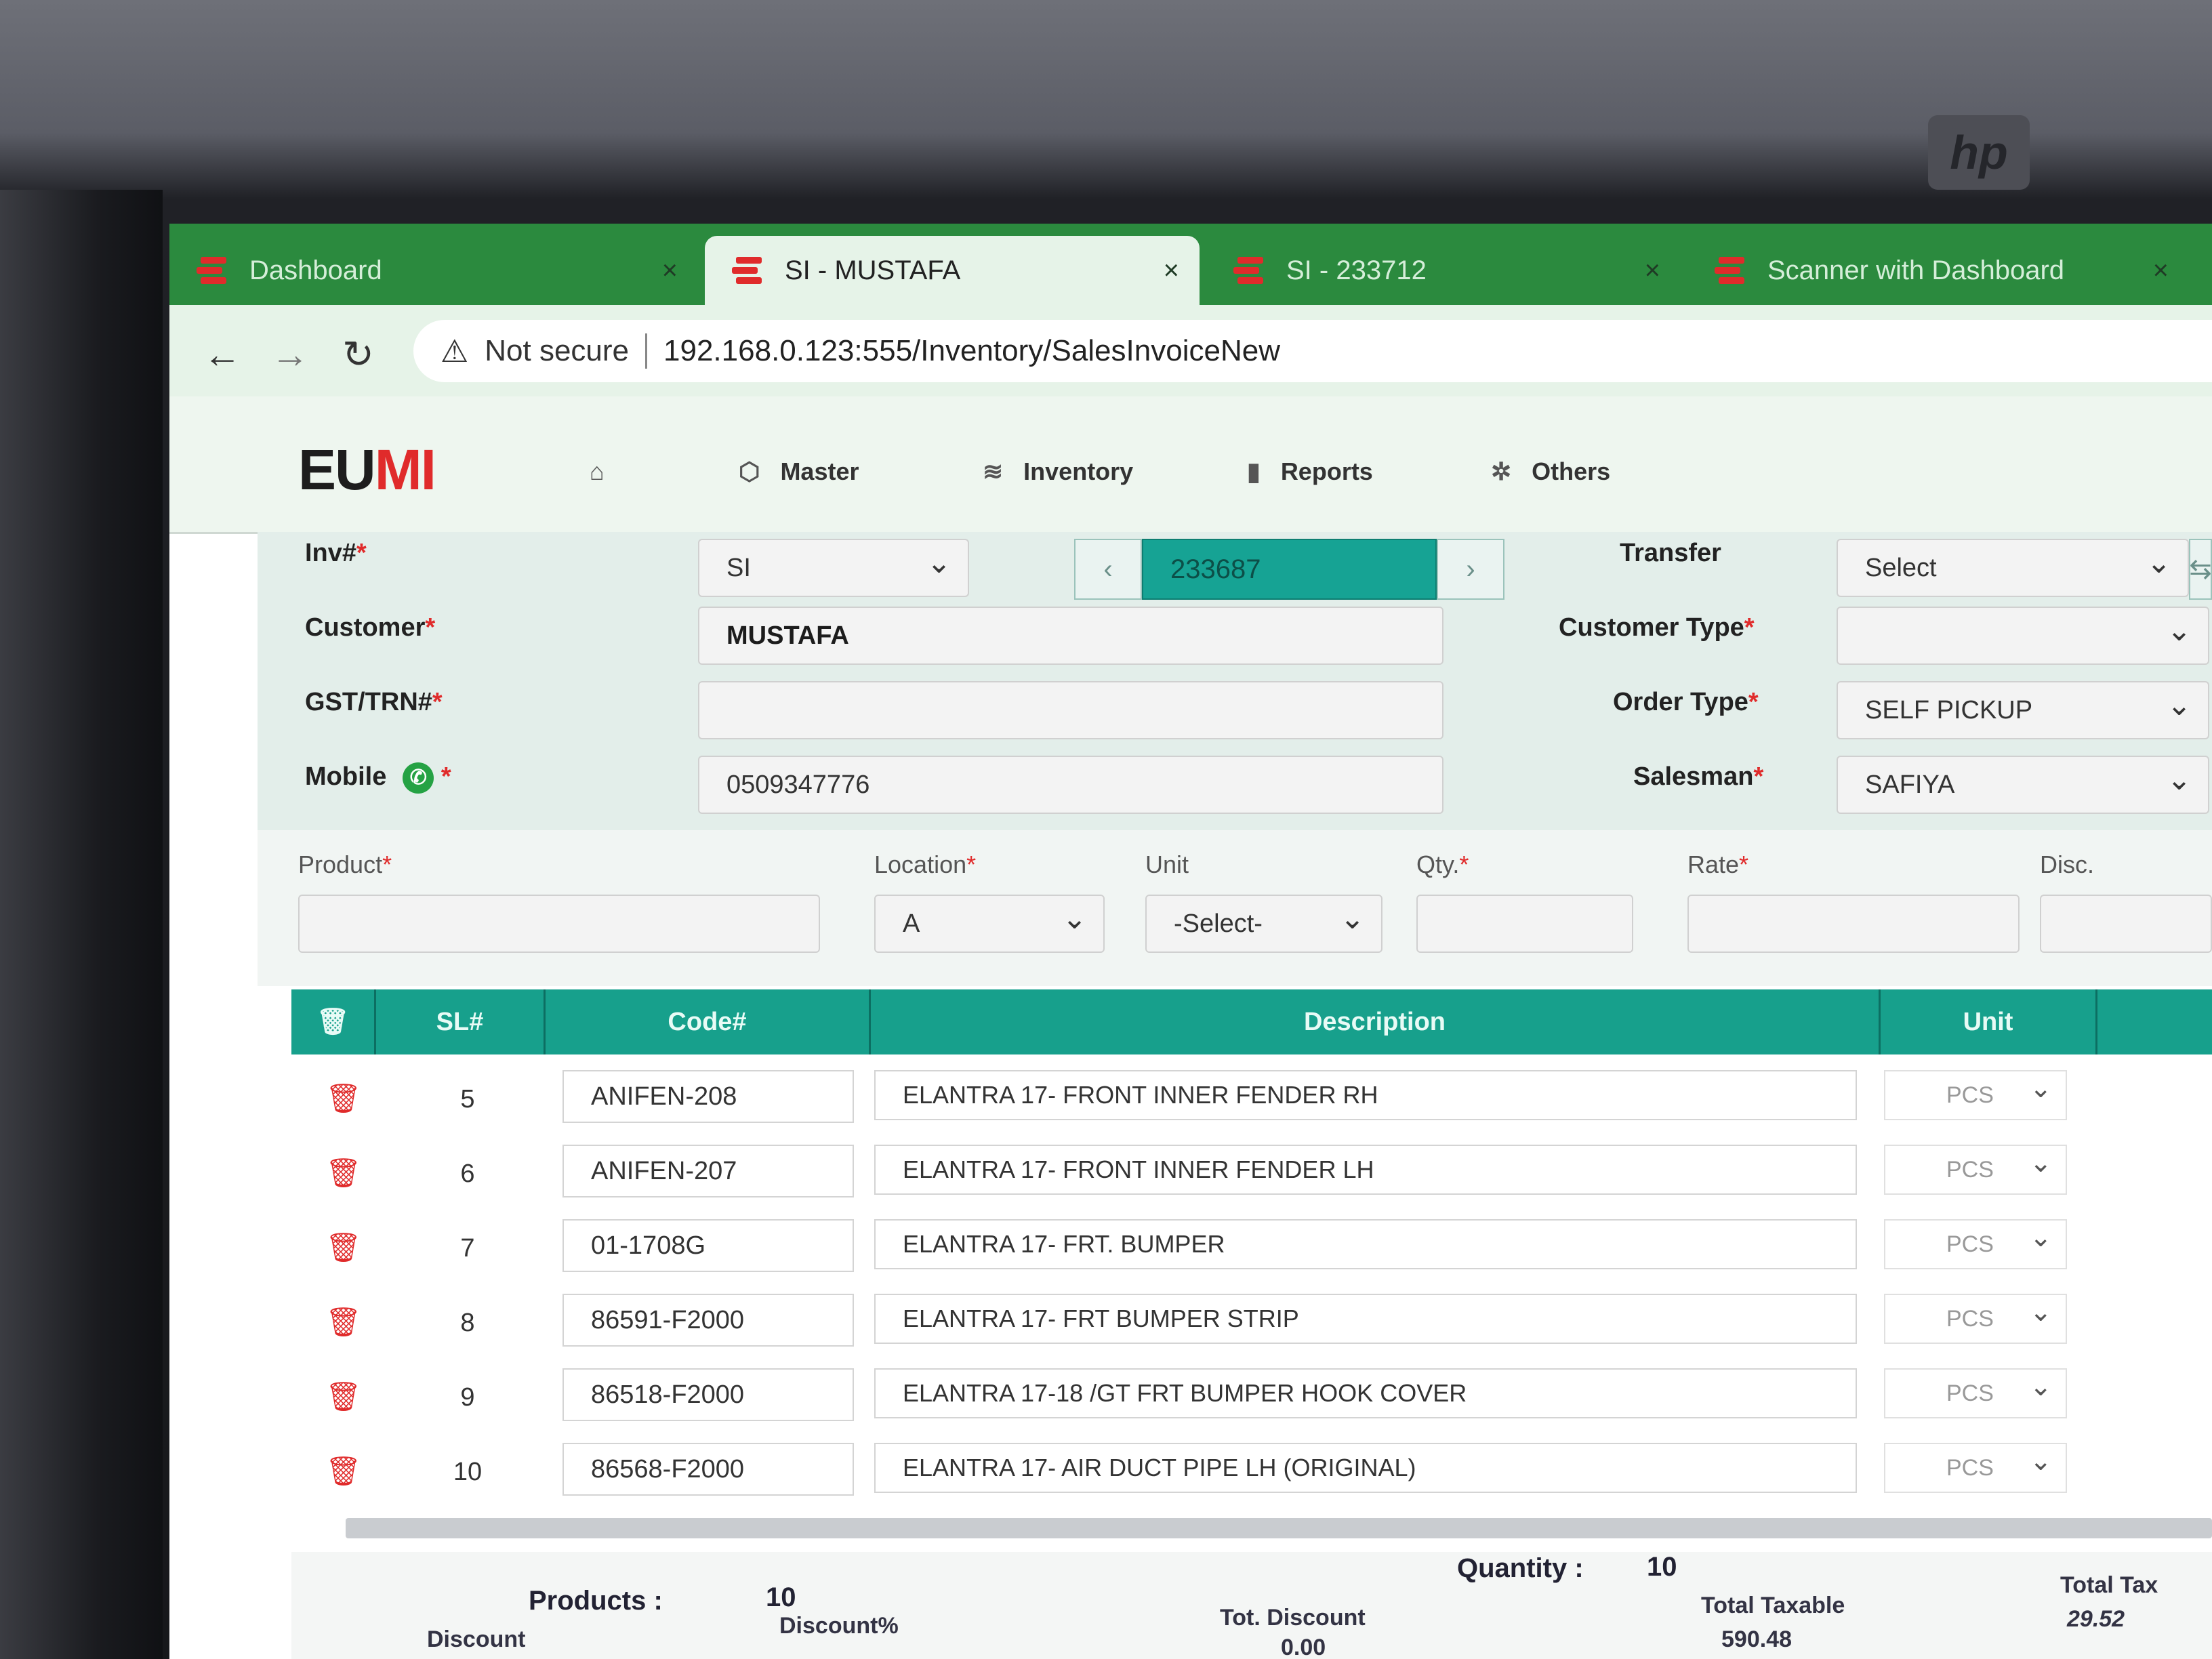 The image size is (2212, 1659). What do you see at coordinates (2126, 924) in the screenshot?
I see `disc-input` at bounding box center [2126, 924].